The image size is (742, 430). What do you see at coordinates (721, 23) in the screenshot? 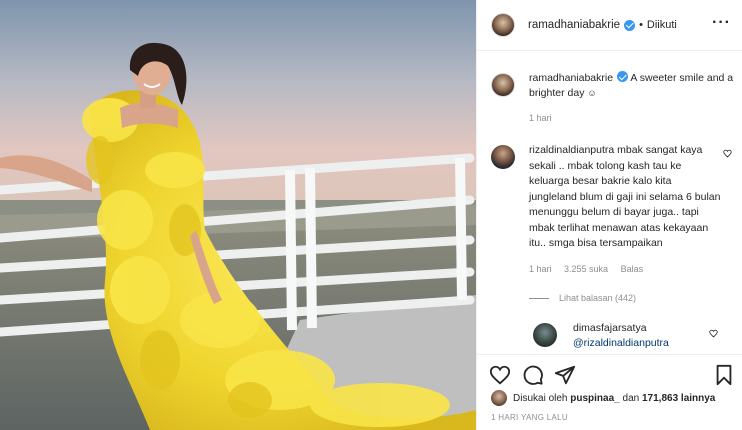
I see `more-options-icon: ···` at bounding box center [721, 23].